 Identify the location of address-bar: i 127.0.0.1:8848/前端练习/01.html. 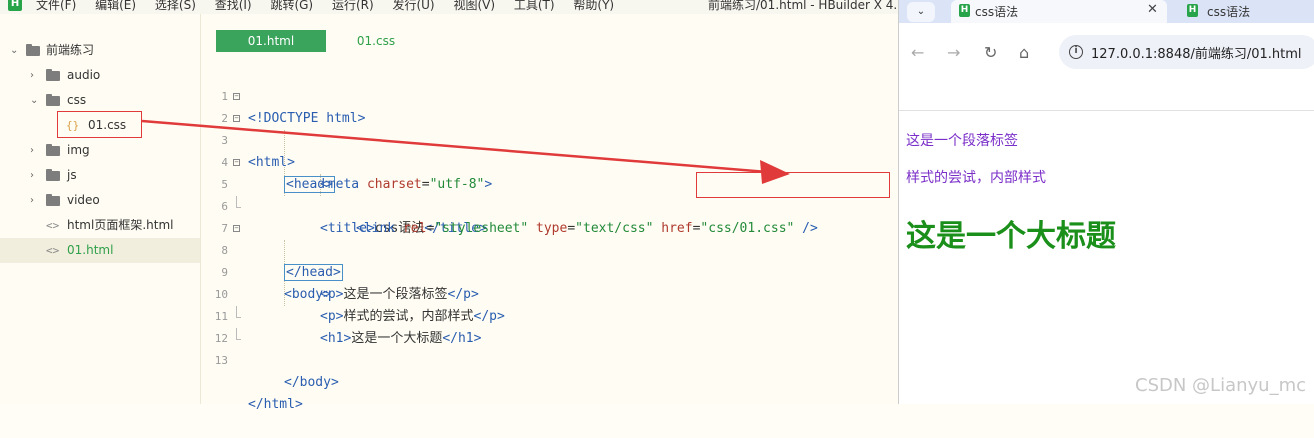
(1186, 52).